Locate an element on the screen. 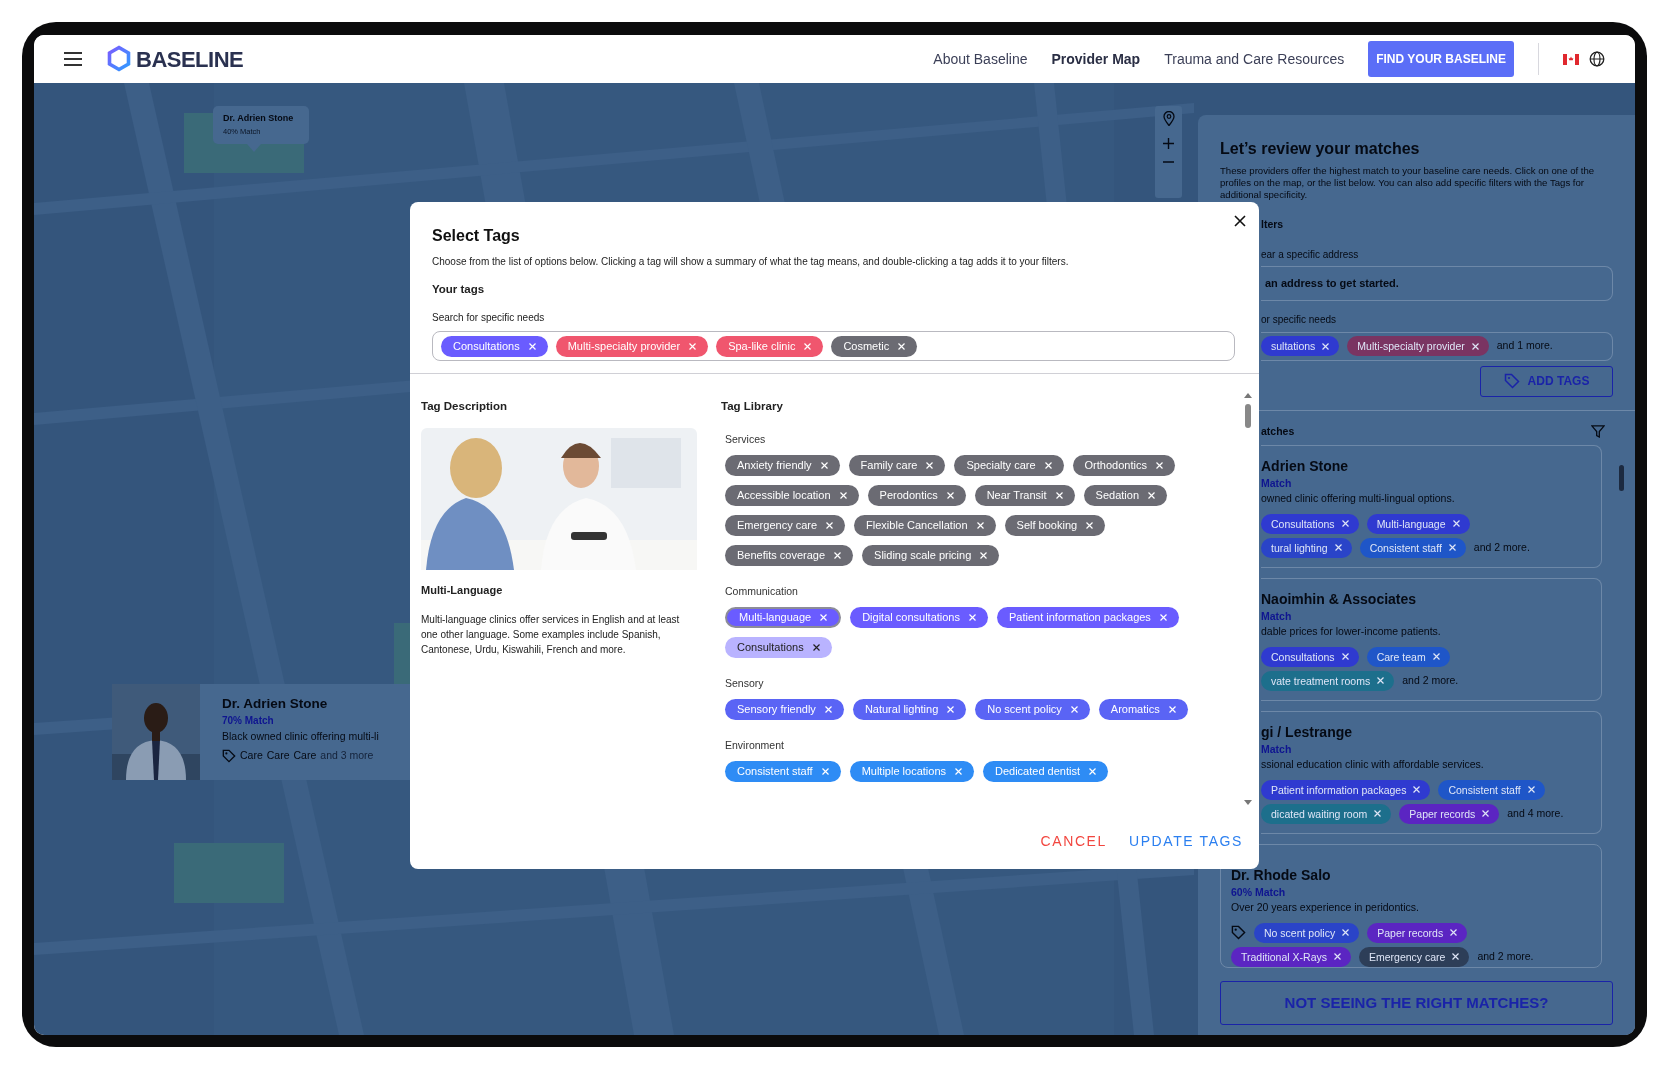 This screenshot has width=1669, height=1070. flag-icon is located at coordinates (1571, 59).